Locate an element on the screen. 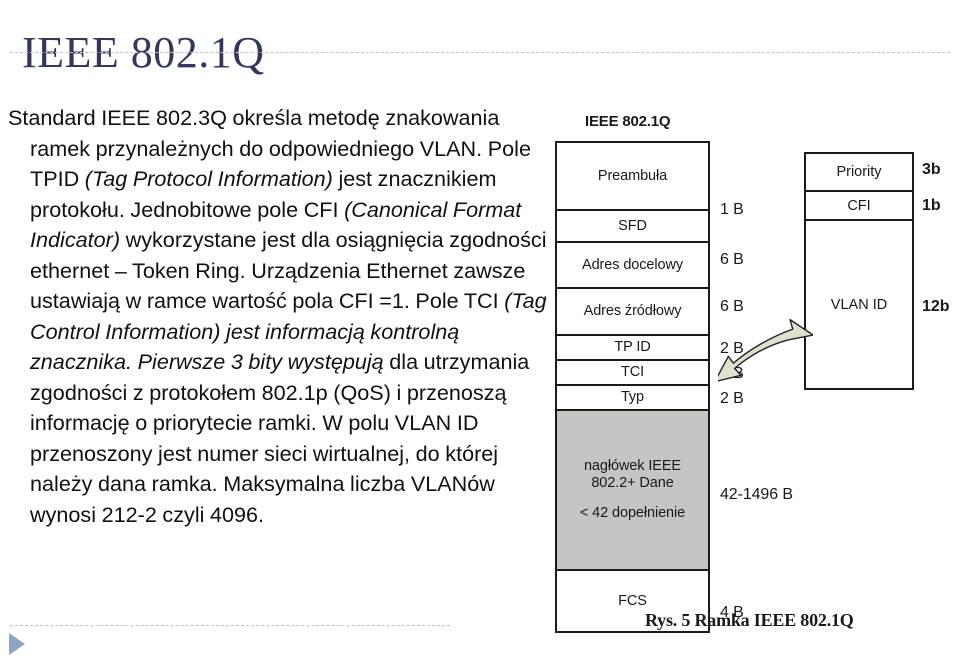 The image size is (960, 659). frame-row: TP ID is located at coordinates (632, 348).